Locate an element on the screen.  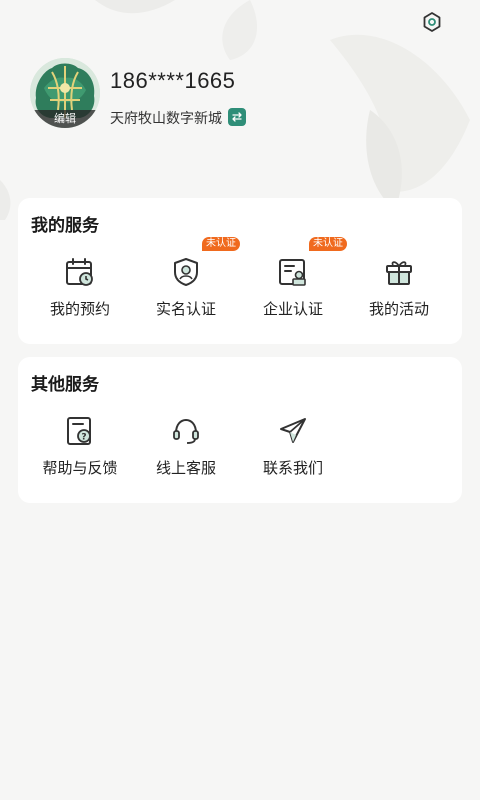
service-item-contact-us: 联系我们 is located at coordinates (293, 450).